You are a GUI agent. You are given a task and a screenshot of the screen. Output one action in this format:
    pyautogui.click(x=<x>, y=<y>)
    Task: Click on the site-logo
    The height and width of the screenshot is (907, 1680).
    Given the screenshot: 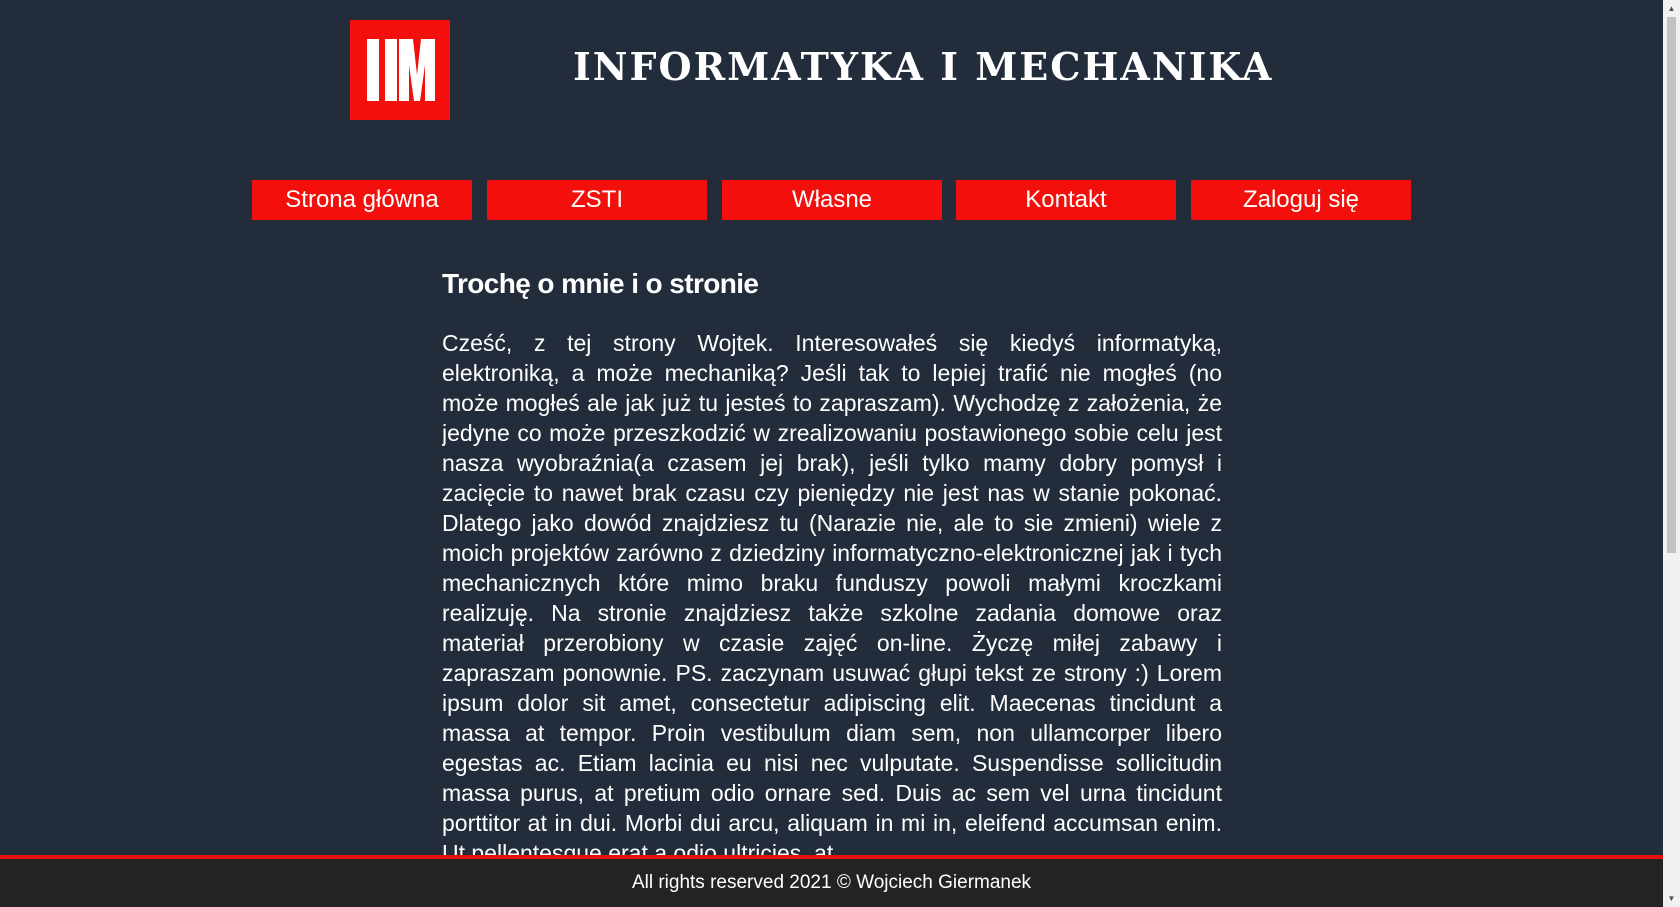 What is the action you would take?
    pyautogui.click(x=400, y=70)
    